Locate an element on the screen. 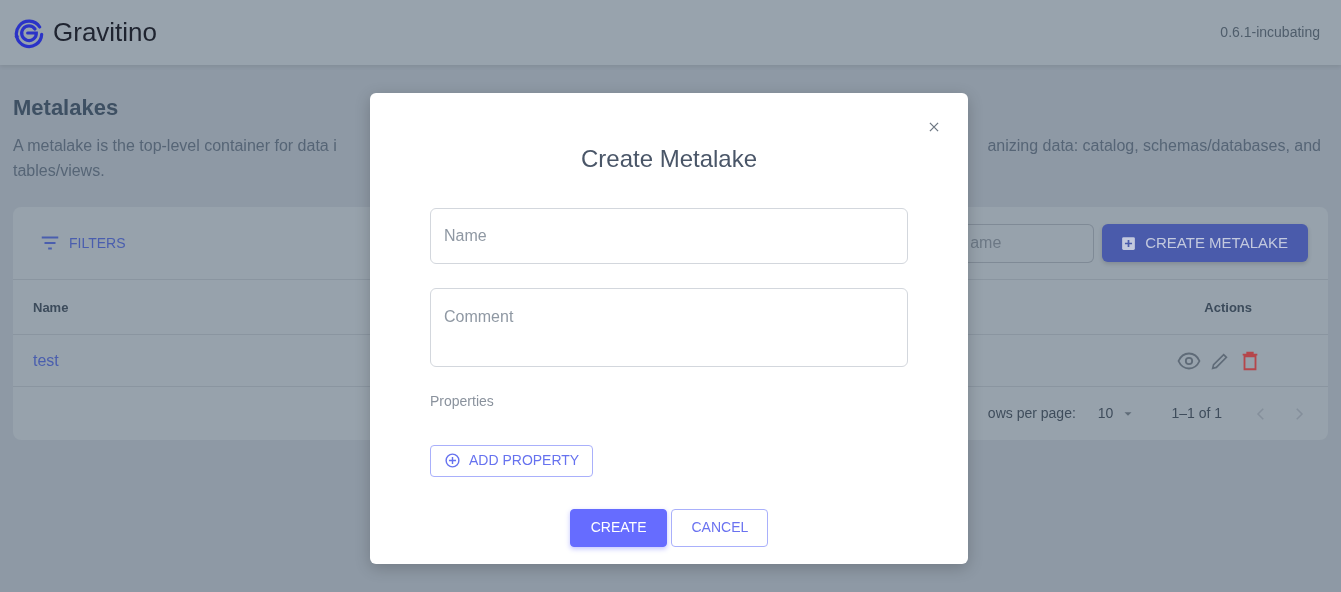  rows-per-page-select: 10 is located at coordinates (1116, 414).